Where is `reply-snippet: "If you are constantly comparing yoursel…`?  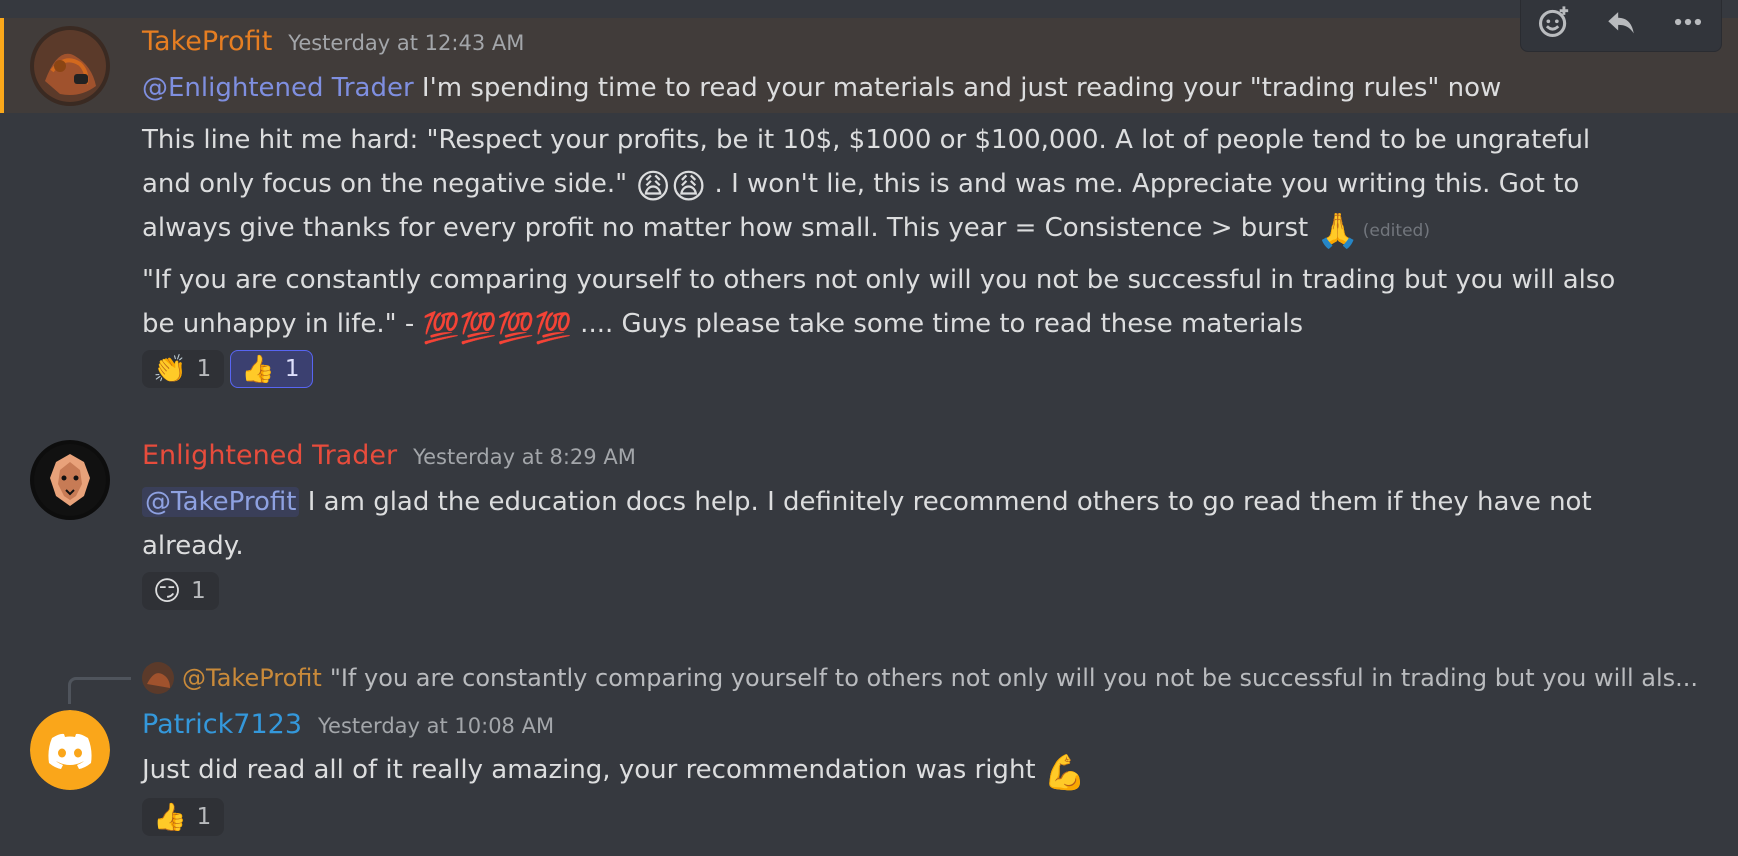 reply-snippet: "If you are constantly comparing yoursel… is located at coordinates (1014, 678).